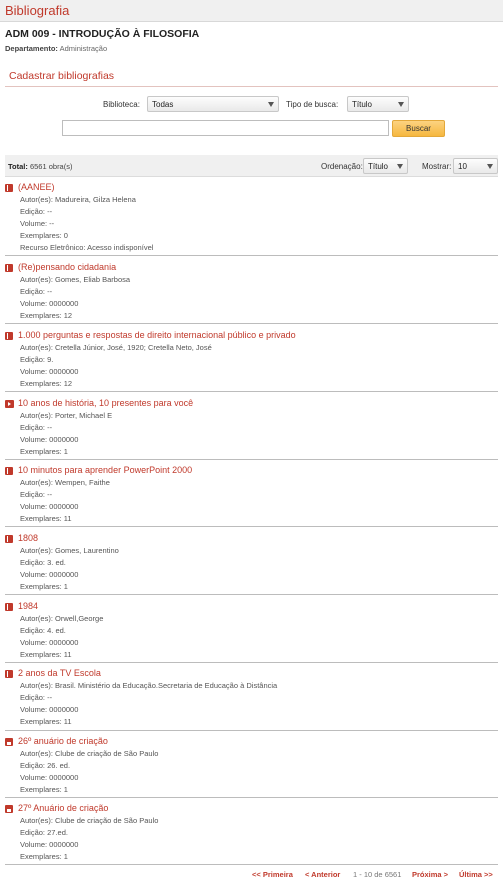 The image size is (503, 885). I want to click on item-title-link: (Re)pensando cidadania, so click(67, 267).